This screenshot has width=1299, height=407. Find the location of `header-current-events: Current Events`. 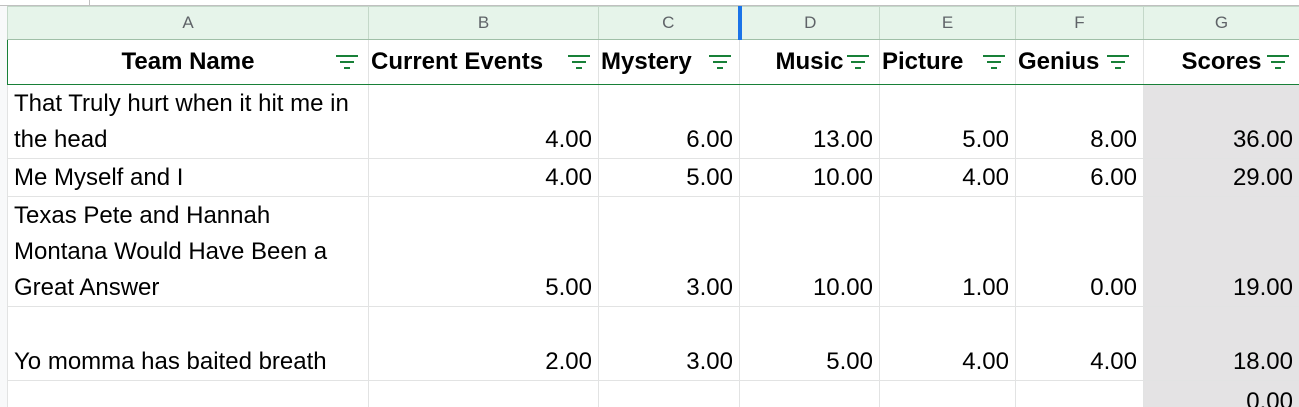

header-current-events: Current Events is located at coordinates (483, 62).